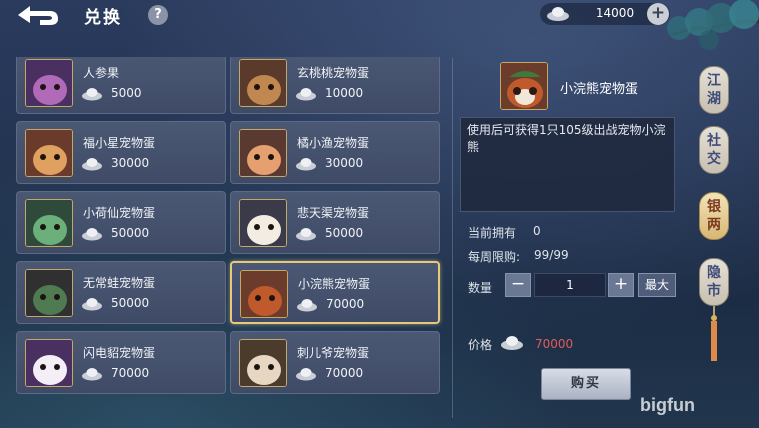  Describe the element at coordinates (103, 18) in the screenshot. I see `page-title: 兑换` at that location.